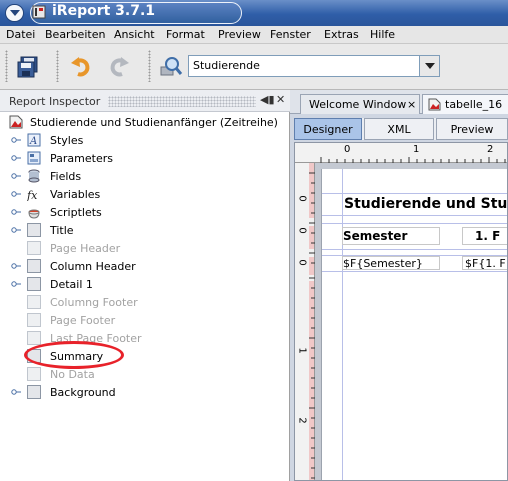 The image size is (508, 481). What do you see at coordinates (239, 34) in the screenshot?
I see `menu-preview: Preview` at bounding box center [239, 34].